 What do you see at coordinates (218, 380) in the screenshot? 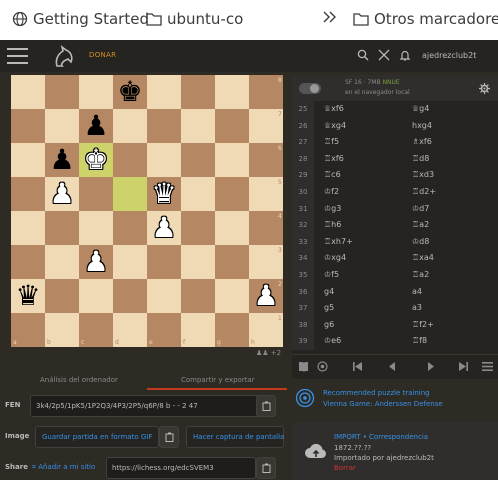
I see `tab-share-export: Compartir y exportar` at bounding box center [218, 380].